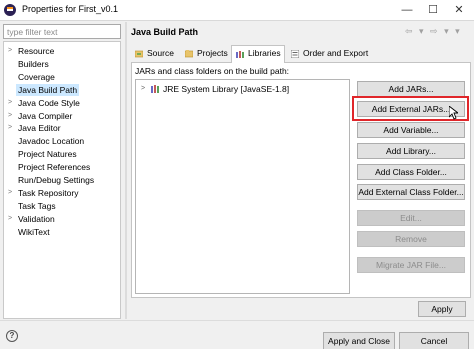 This screenshot has width=474, height=349. Describe the element at coordinates (36, 76) in the screenshot. I see `nav-item-label: Coverage` at that location.